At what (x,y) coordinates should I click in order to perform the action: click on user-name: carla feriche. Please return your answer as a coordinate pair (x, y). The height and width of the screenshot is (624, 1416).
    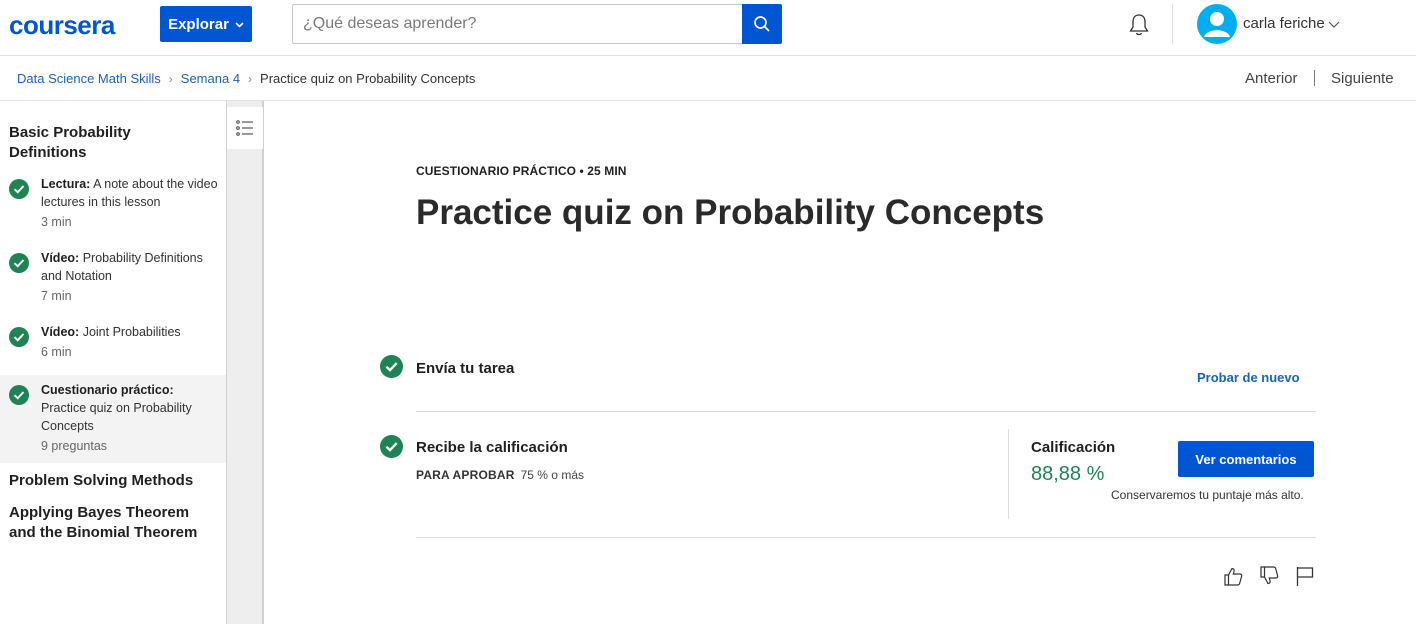
    Looking at the image, I should click on (1284, 23).